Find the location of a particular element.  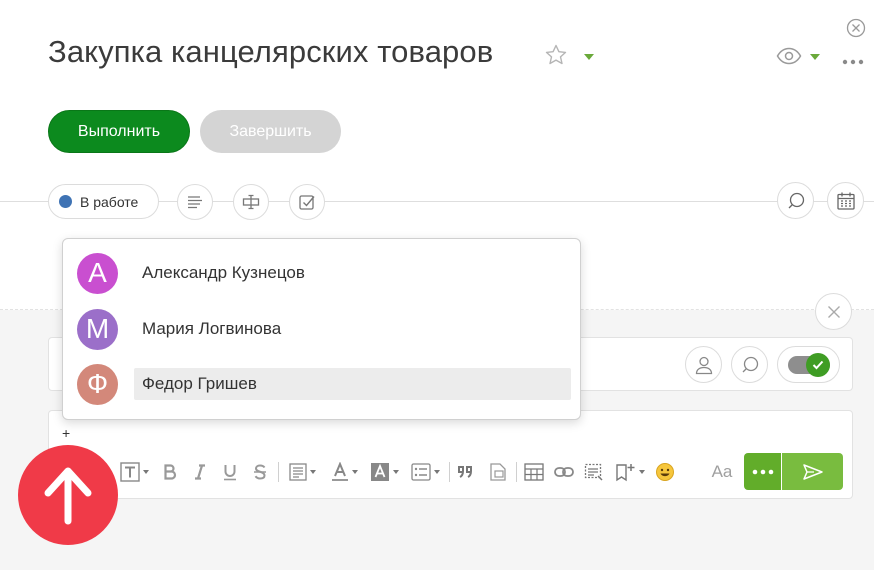

checklist-button is located at coordinates (307, 202).